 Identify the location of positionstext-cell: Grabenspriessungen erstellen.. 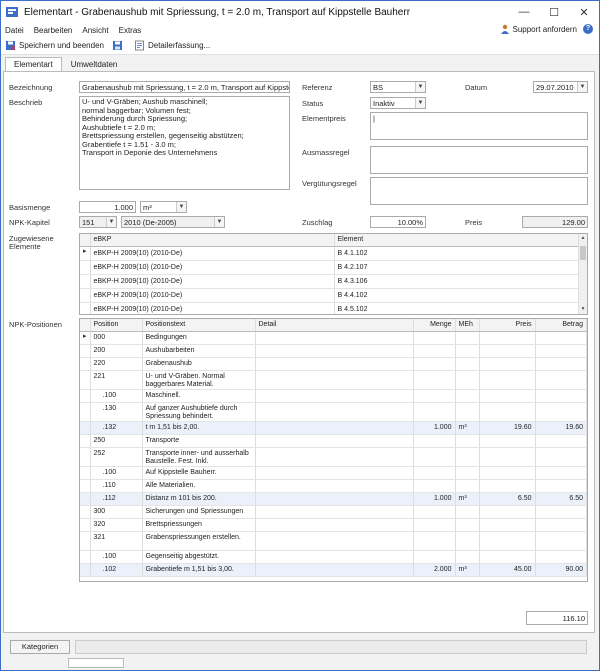
(199, 541).